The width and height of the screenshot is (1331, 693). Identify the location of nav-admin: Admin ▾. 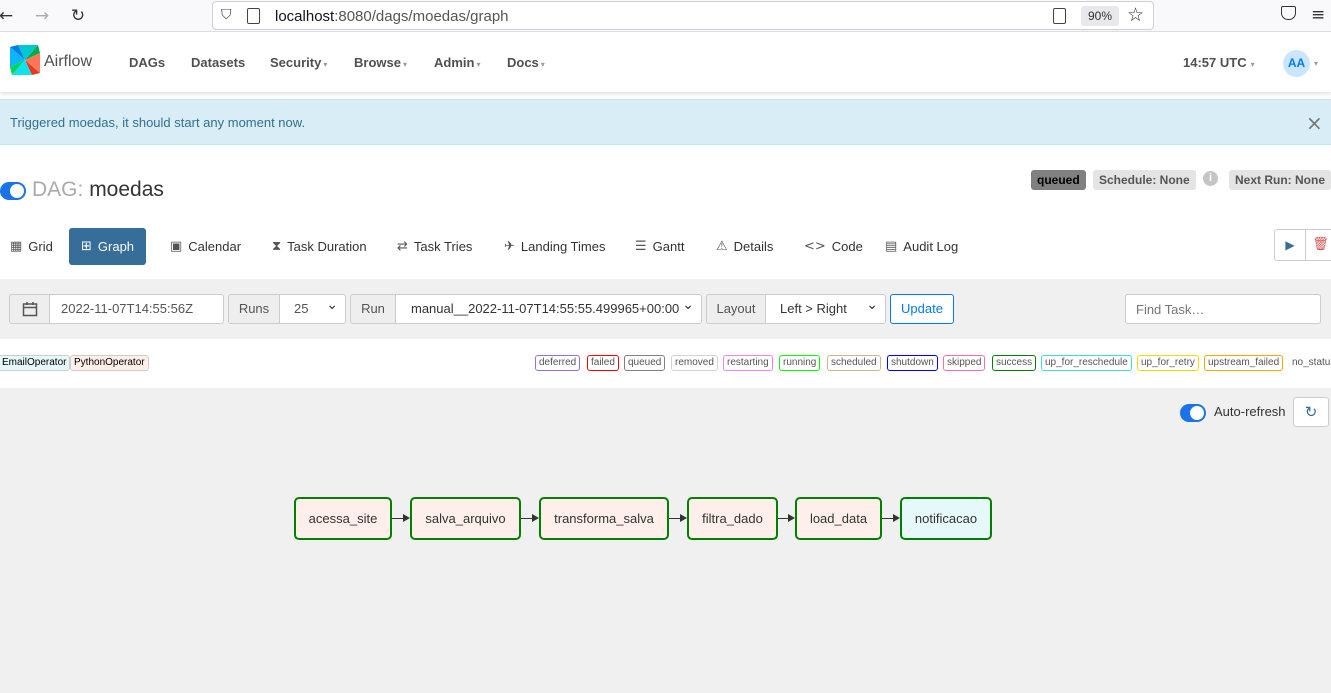
(457, 62).